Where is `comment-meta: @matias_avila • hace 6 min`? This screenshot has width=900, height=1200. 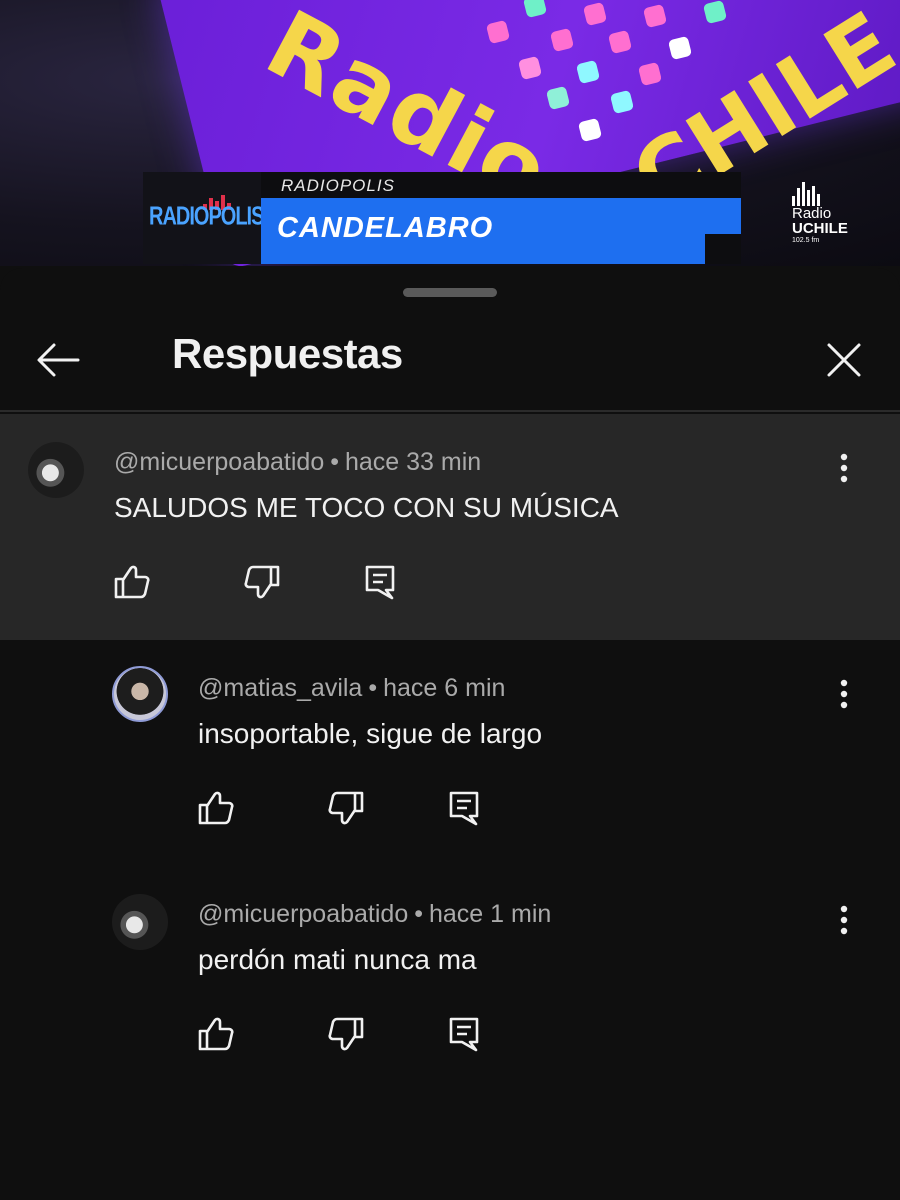
comment-meta: @matias_avila • hace 6 min is located at coordinates (351, 688).